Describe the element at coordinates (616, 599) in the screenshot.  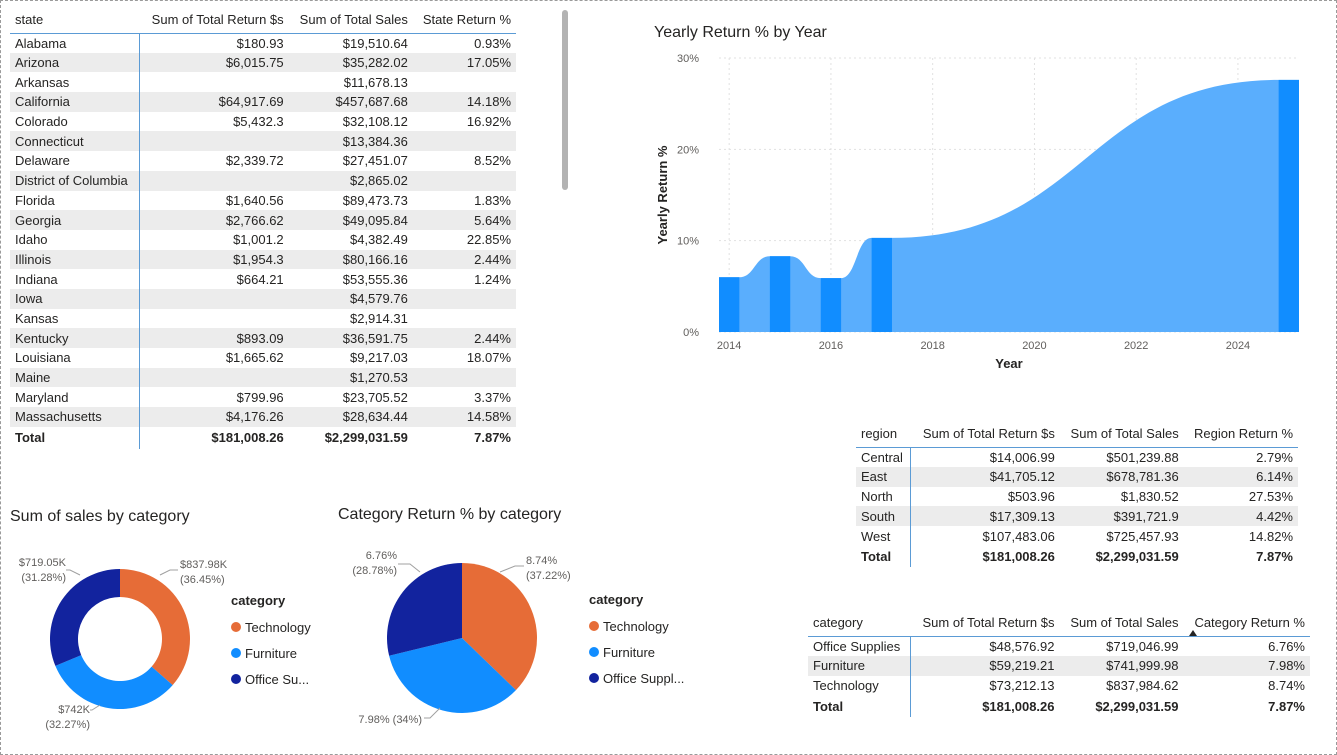
I see `legend-title: category` at that location.